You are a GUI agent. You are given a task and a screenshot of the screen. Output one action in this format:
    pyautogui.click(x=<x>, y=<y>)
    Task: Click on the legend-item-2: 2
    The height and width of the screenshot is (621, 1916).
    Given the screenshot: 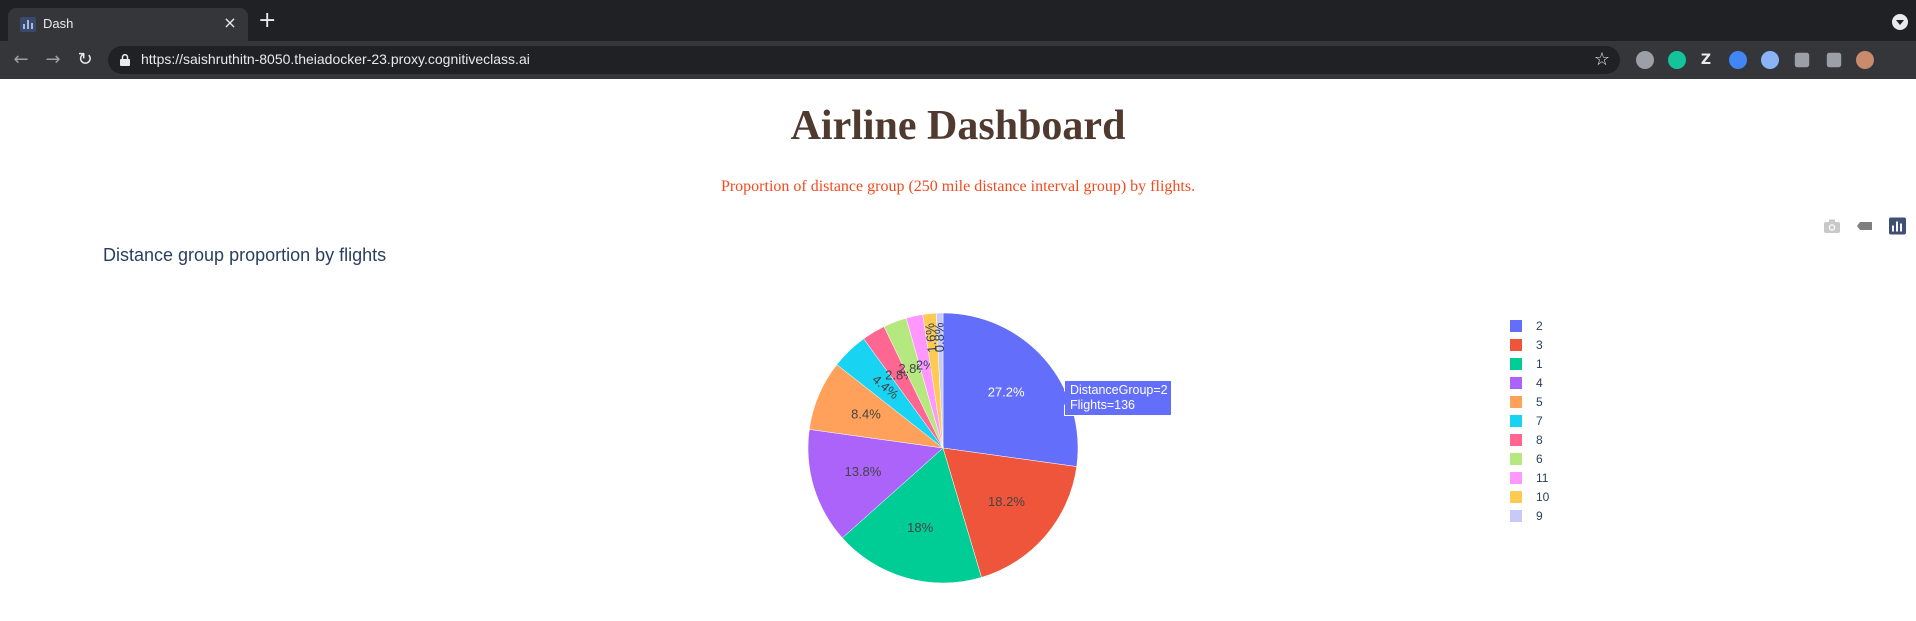 What is the action you would take?
    pyautogui.click(x=1540, y=327)
    